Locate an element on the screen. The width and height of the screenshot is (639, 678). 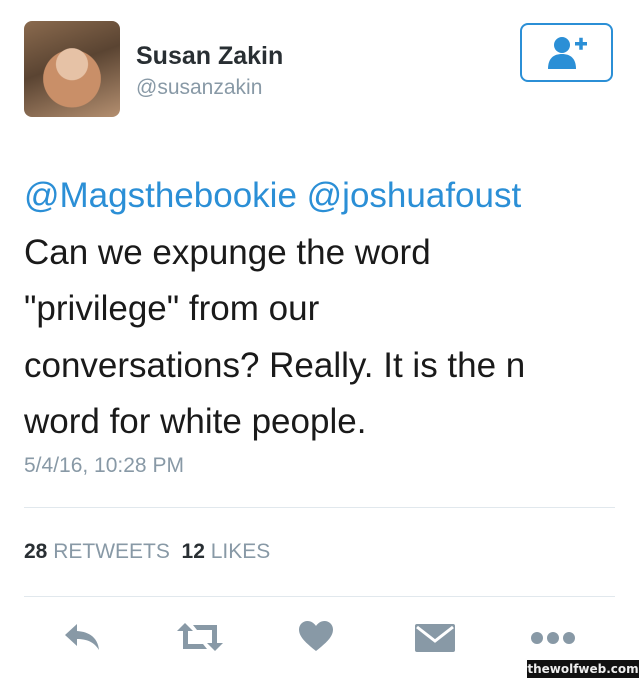
user-name: Susan Zakin is located at coordinates (209, 56).